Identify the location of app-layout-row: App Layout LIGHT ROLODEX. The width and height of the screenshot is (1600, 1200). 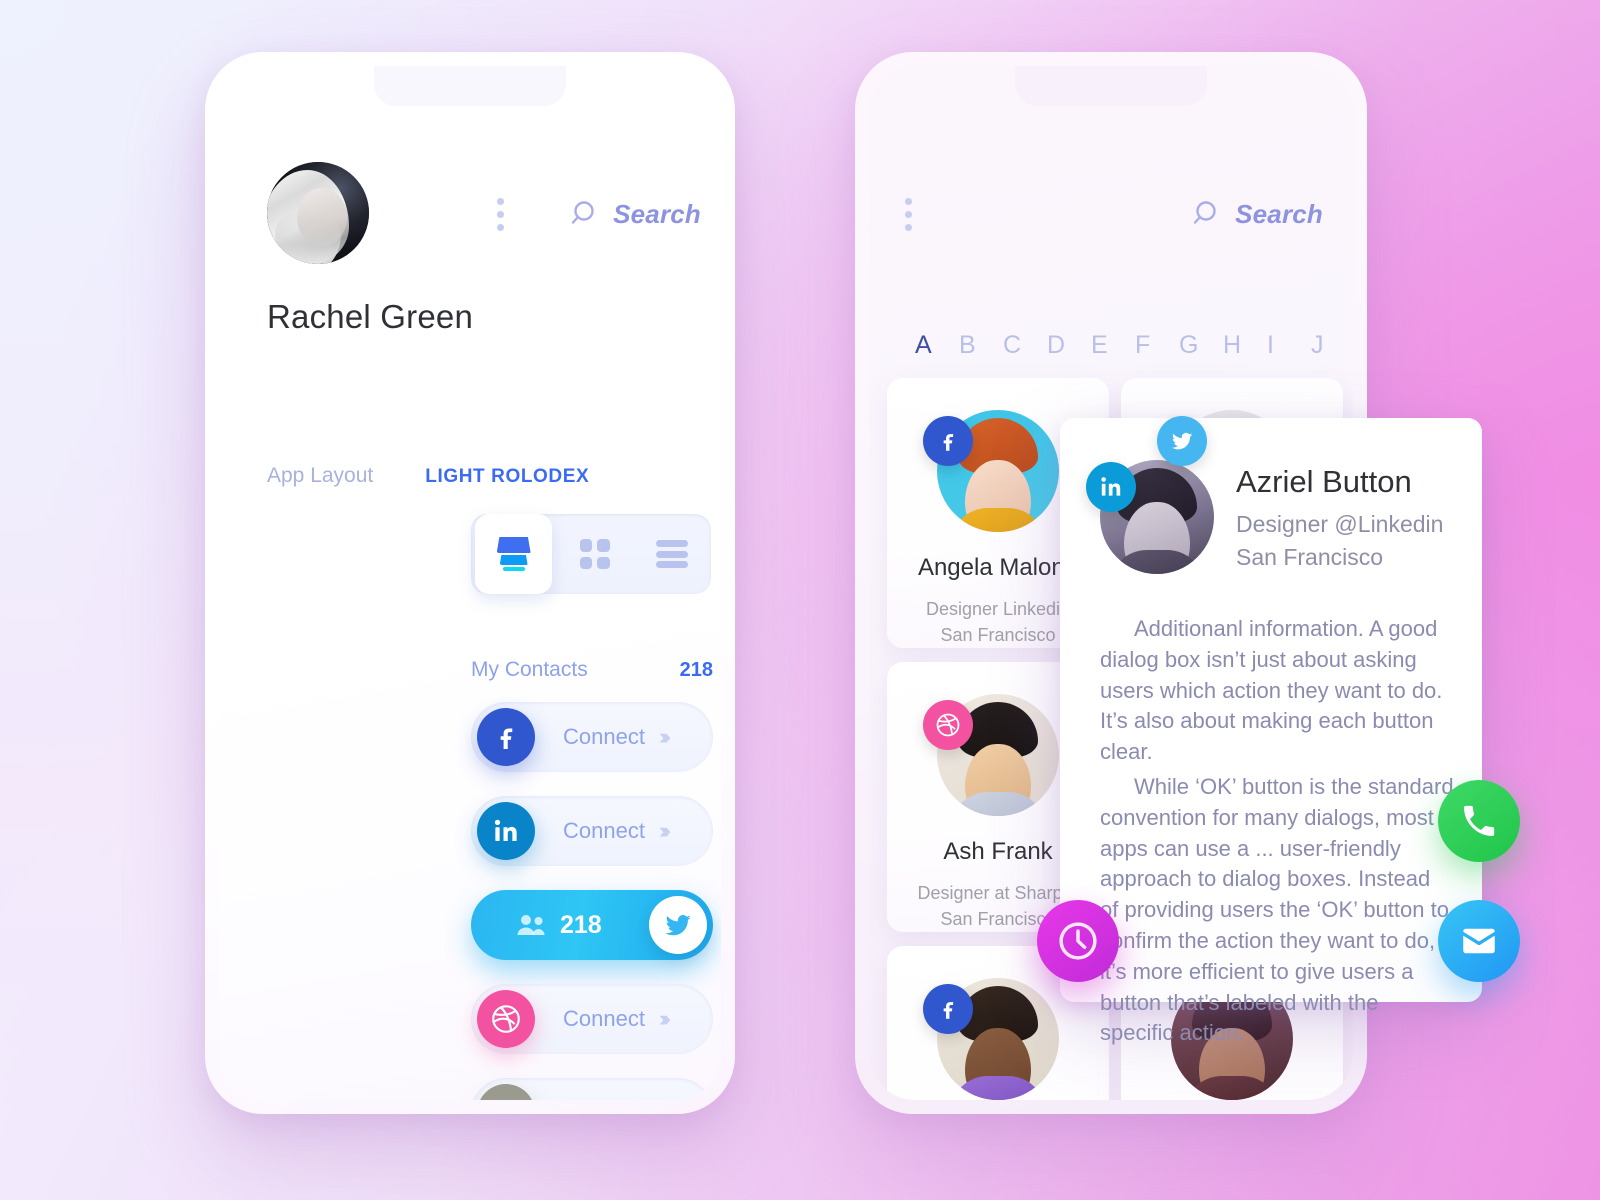
(484, 476).